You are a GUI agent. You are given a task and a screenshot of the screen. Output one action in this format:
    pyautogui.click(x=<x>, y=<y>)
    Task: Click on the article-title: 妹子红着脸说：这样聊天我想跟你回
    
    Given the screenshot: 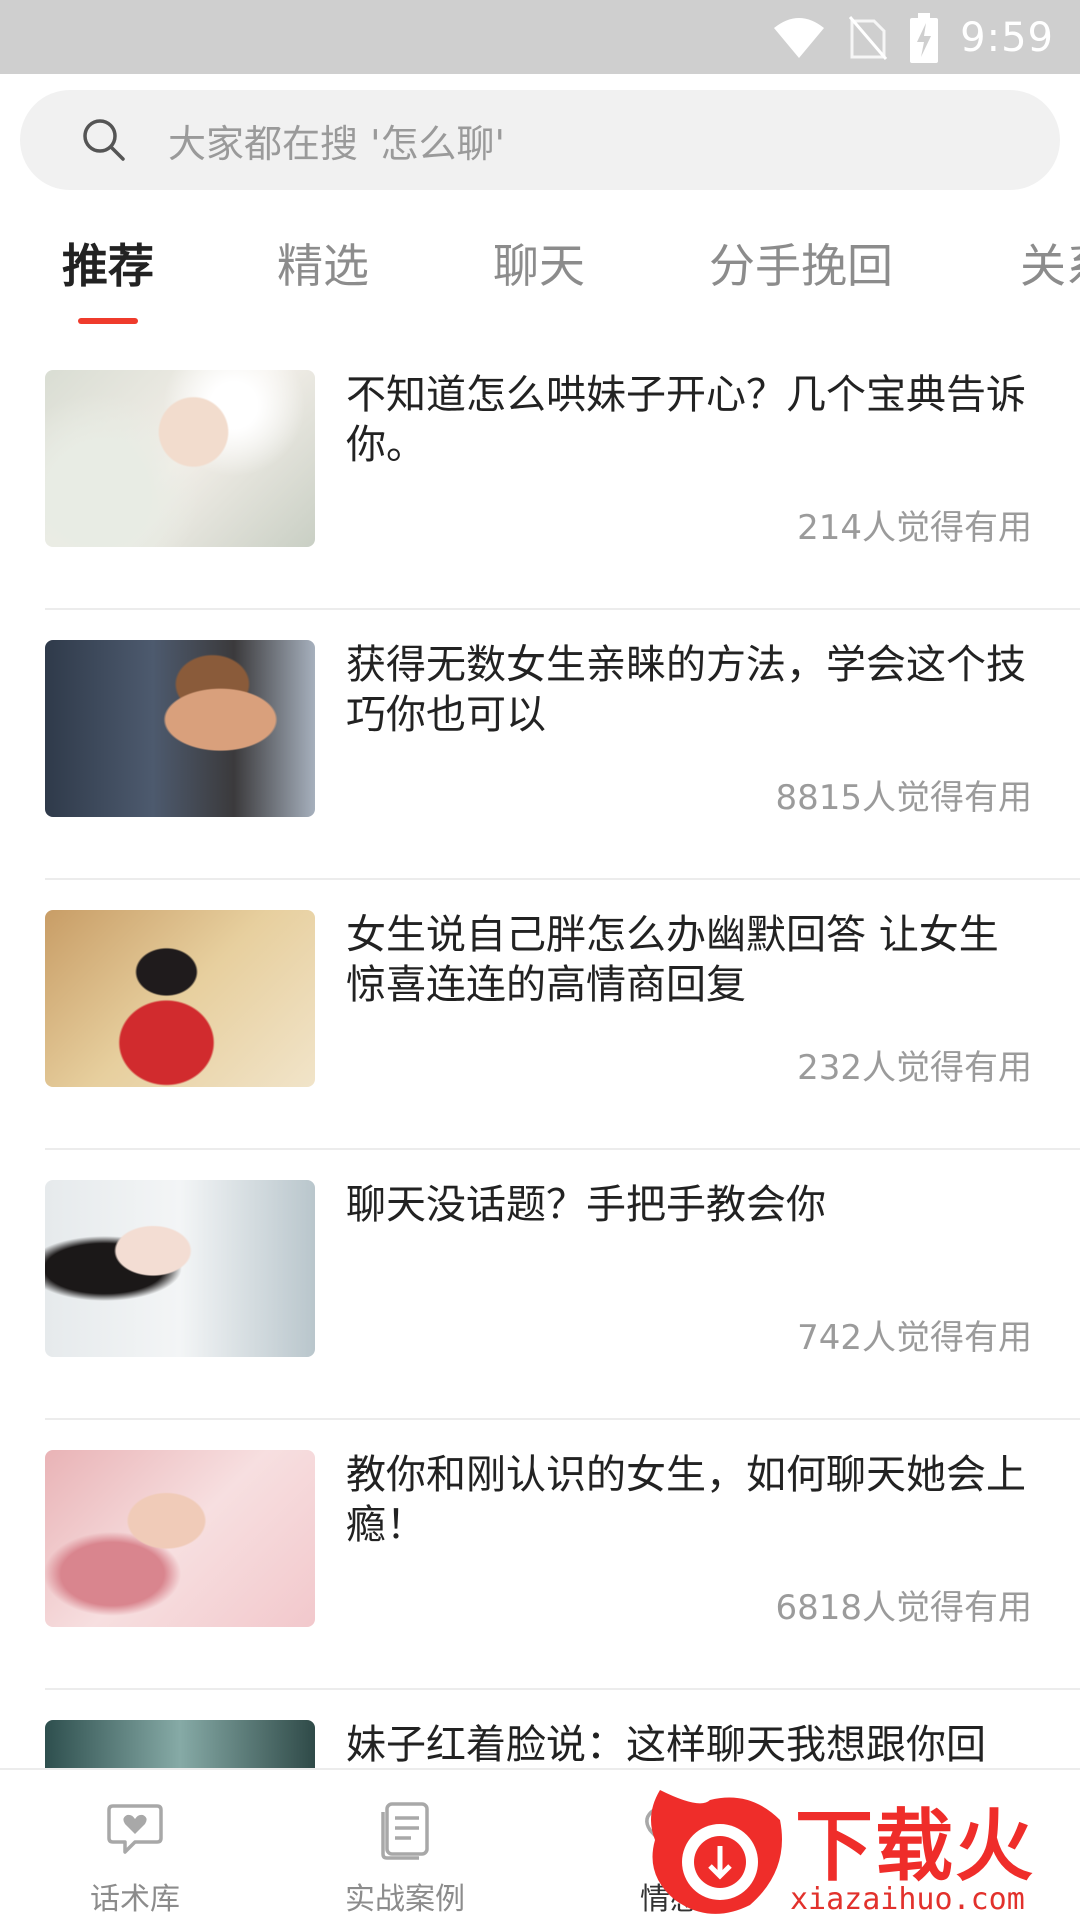 What is the action you would take?
    pyautogui.click(x=666, y=1745)
    